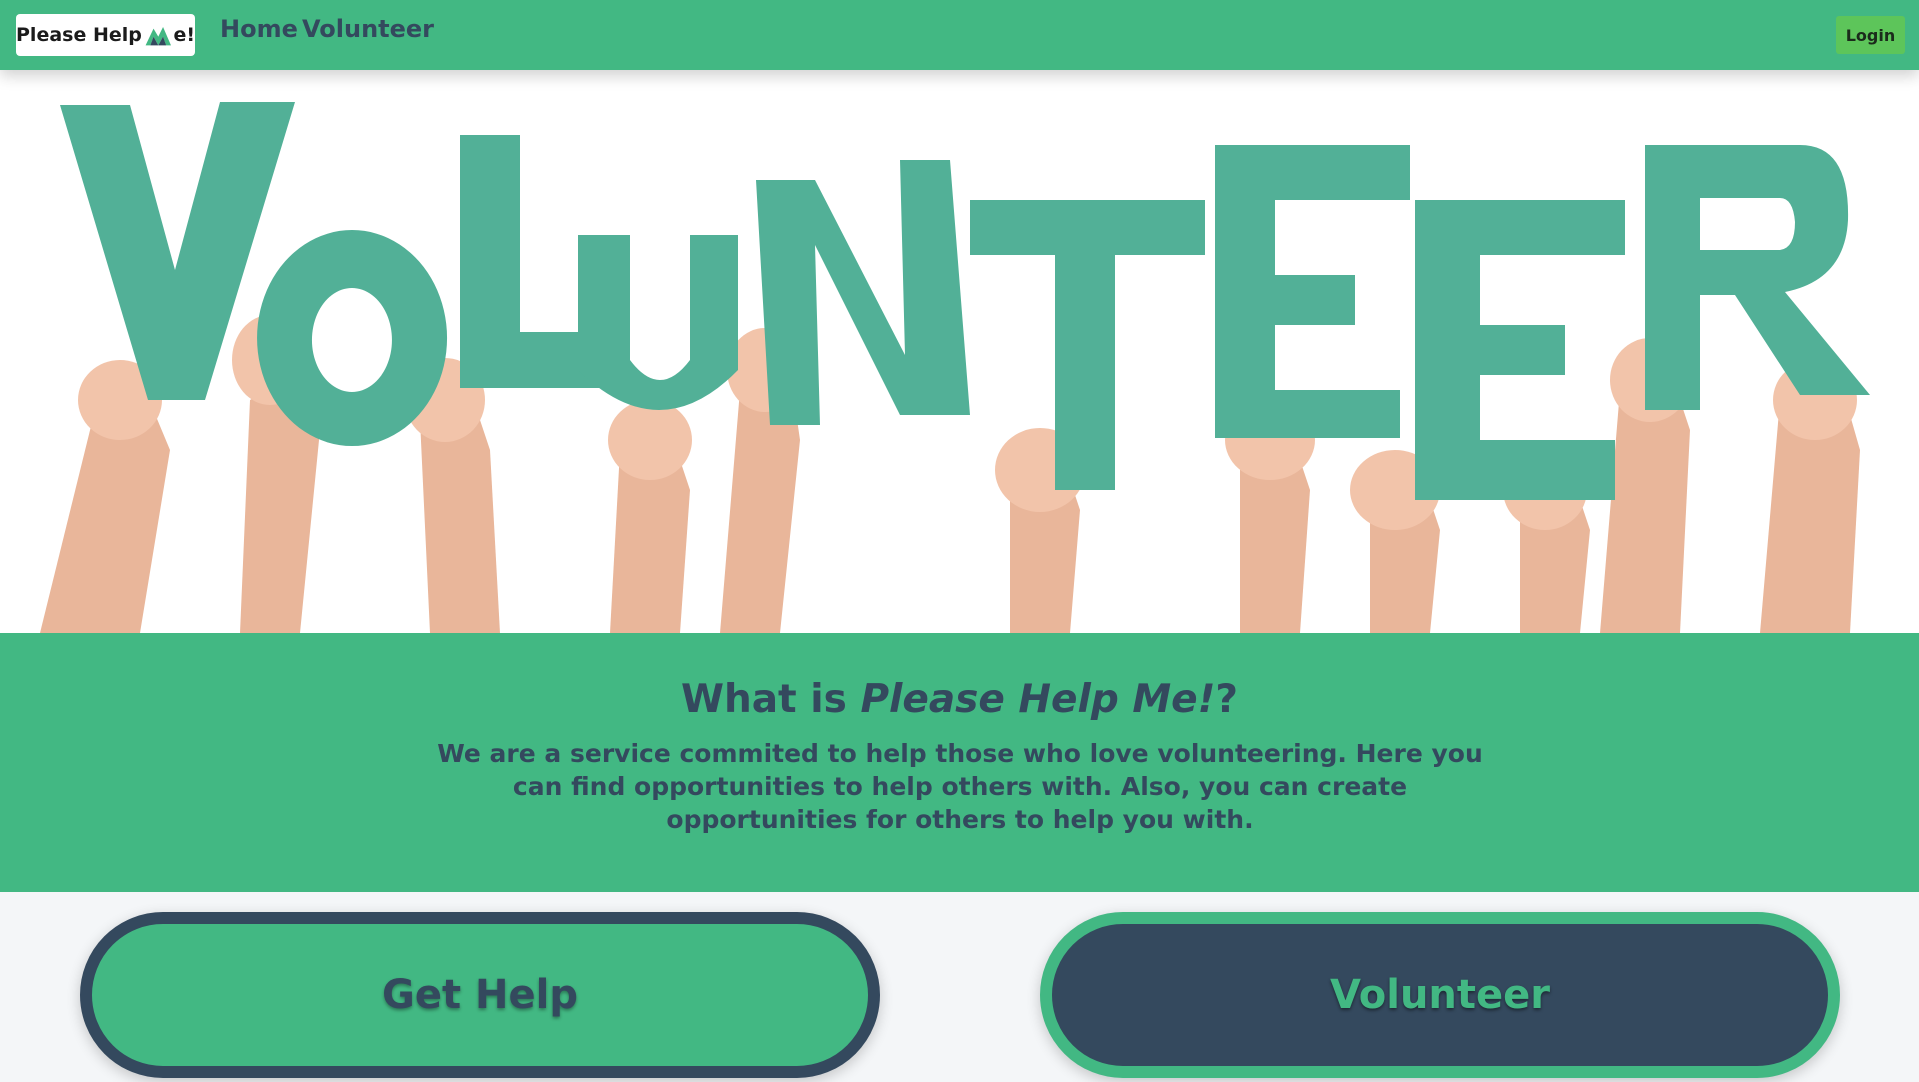 The height and width of the screenshot is (1082, 1919). What do you see at coordinates (770, 699) in the screenshot?
I see `about-title-prefix: What is` at bounding box center [770, 699].